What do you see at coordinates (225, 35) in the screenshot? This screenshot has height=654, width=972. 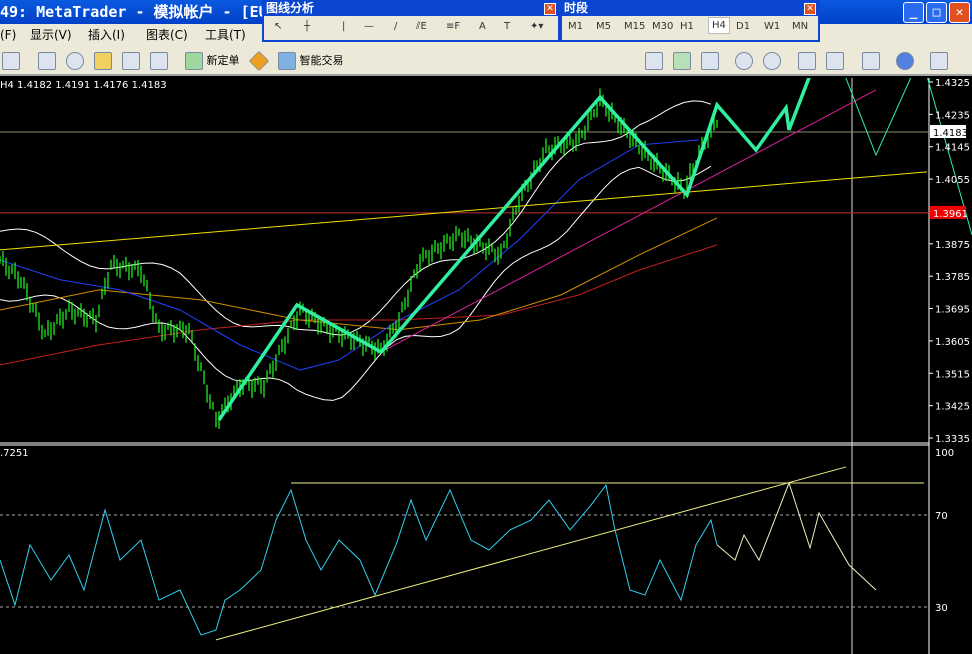 I see `menu-tools: 工具(T)` at bounding box center [225, 35].